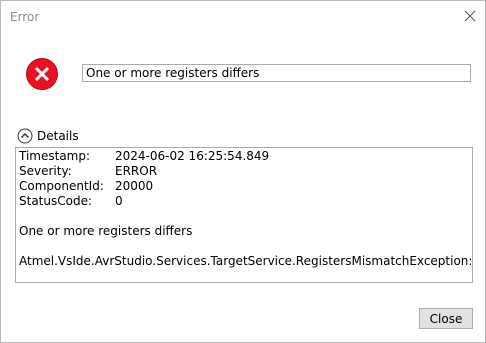 The width and height of the screenshot is (486, 343). I want to click on details-toggle: Details, so click(48, 136).